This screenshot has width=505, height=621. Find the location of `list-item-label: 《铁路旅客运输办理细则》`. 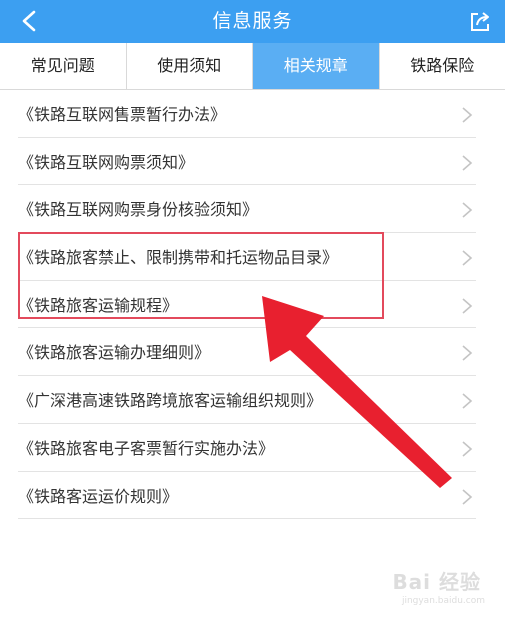

list-item-label: 《铁路旅客运输办理细则》 is located at coordinates (114, 353).